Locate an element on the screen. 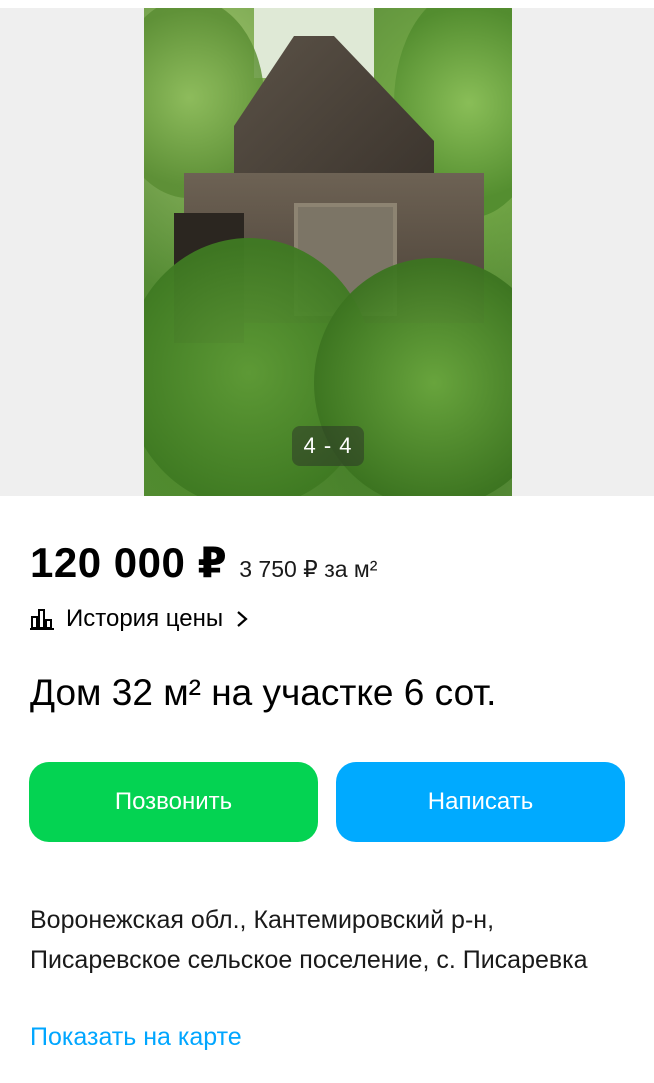  chevron-right-icon is located at coordinates (242, 619).